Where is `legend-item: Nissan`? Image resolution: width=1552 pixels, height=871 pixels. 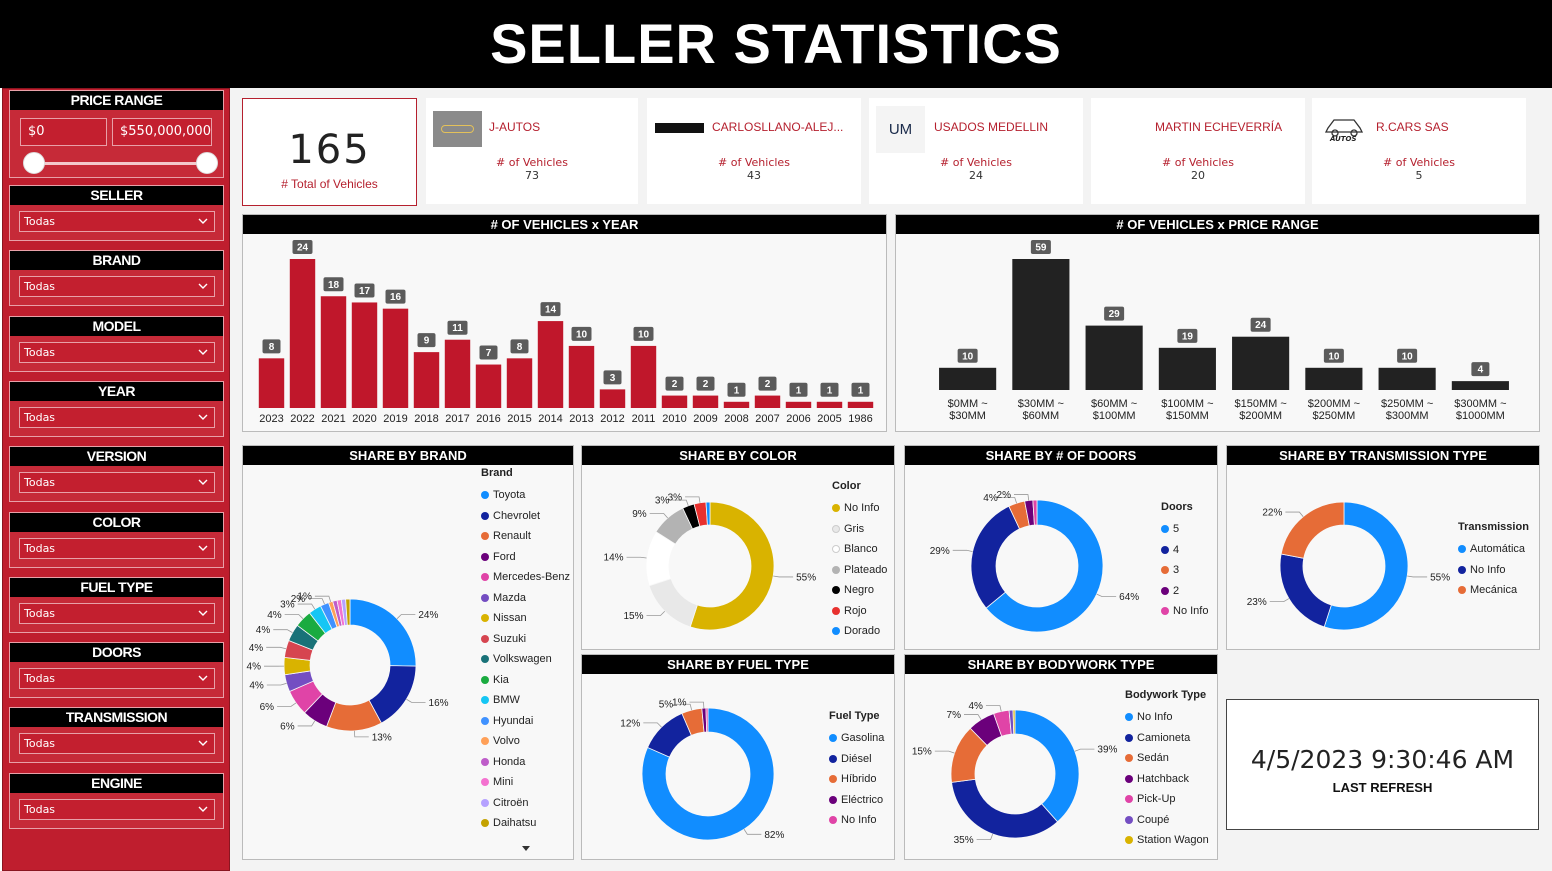
legend-item: Nissan is located at coordinates (525, 618).